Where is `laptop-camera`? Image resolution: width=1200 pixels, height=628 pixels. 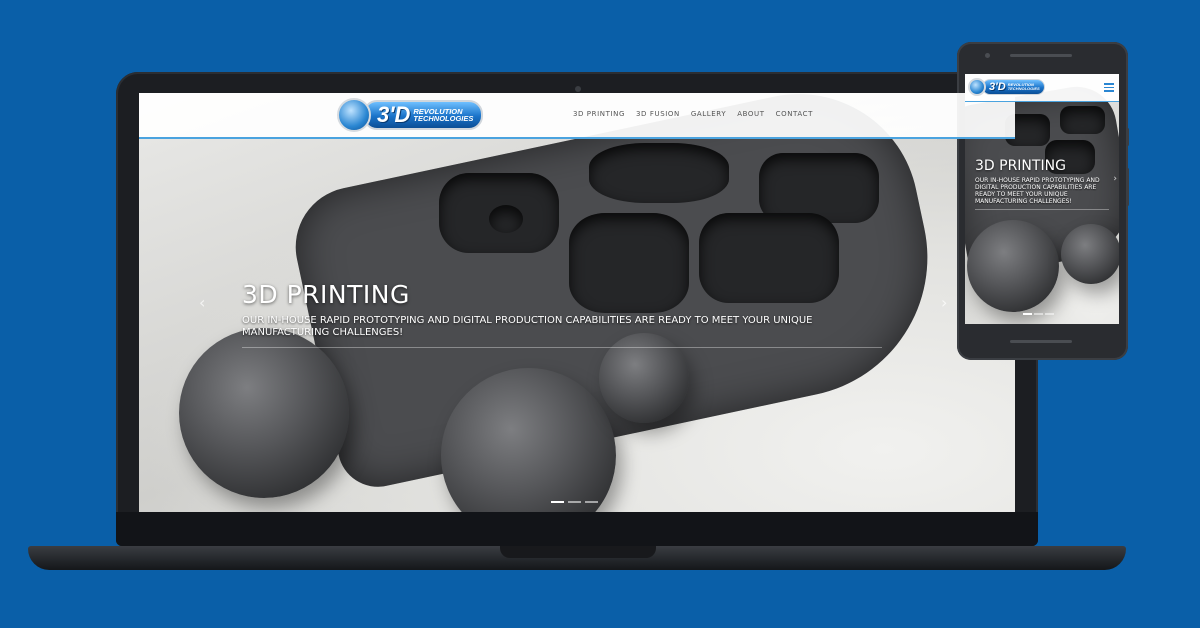 laptop-camera is located at coordinates (578, 89).